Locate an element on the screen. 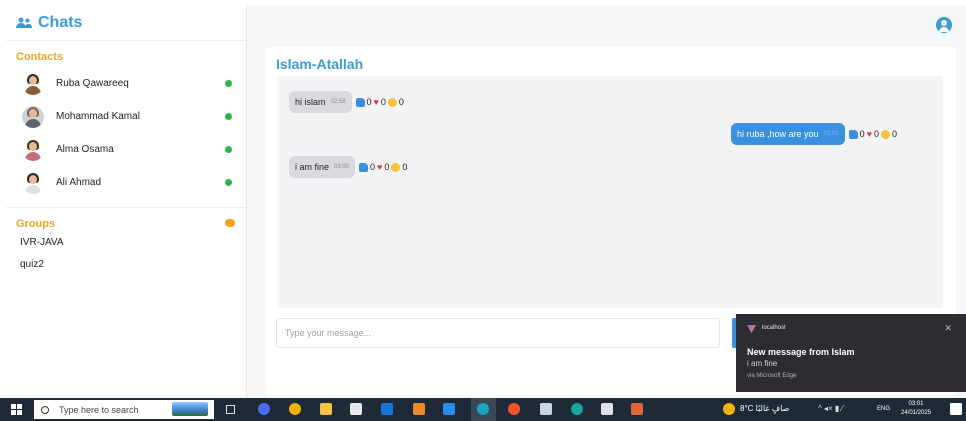  search-placeholder: Type here to search is located at coordinates (99, 409).